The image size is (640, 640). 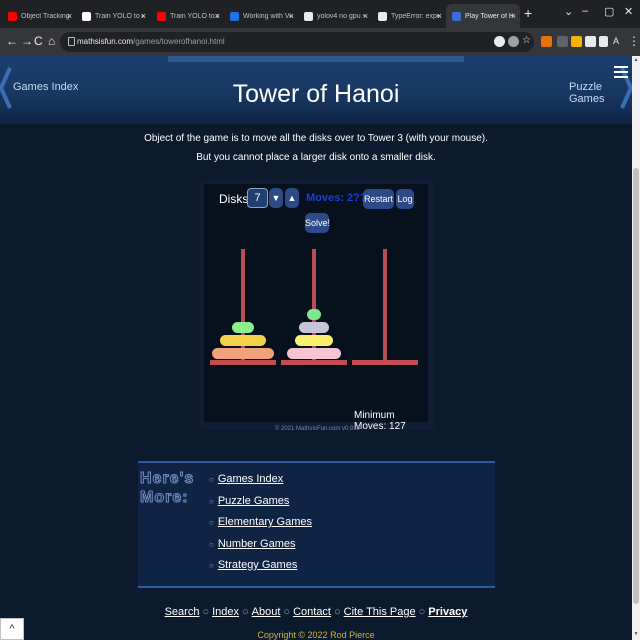 I want to click on game-copyright: © 2021 MathsIsFun.com v0.936, so click(x=317, y=429).